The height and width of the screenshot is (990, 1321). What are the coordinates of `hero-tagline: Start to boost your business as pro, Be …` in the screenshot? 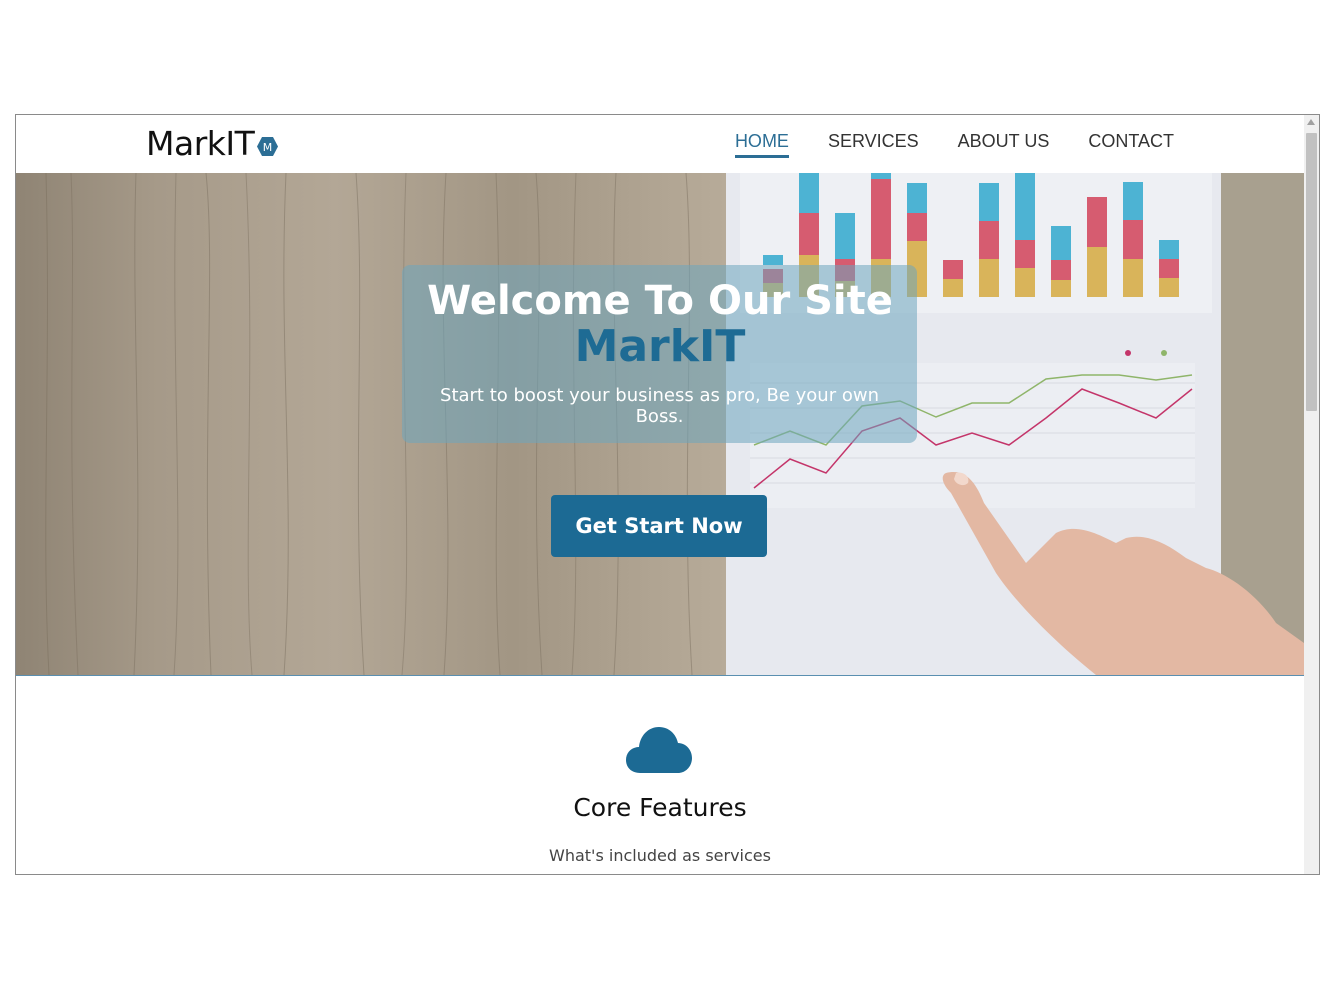 It's located at (659, 406).